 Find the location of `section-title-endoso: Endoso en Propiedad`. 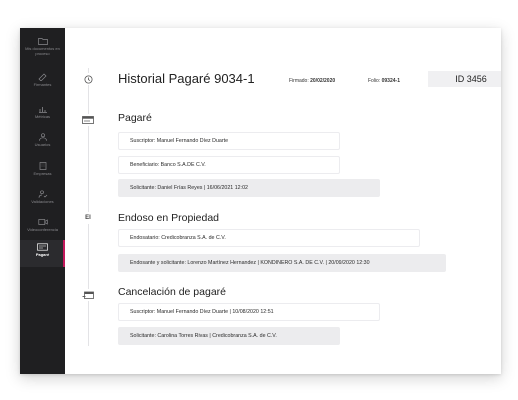

section-title-endoso: Endoso en Propiedad is located at coordinates (168, 218).